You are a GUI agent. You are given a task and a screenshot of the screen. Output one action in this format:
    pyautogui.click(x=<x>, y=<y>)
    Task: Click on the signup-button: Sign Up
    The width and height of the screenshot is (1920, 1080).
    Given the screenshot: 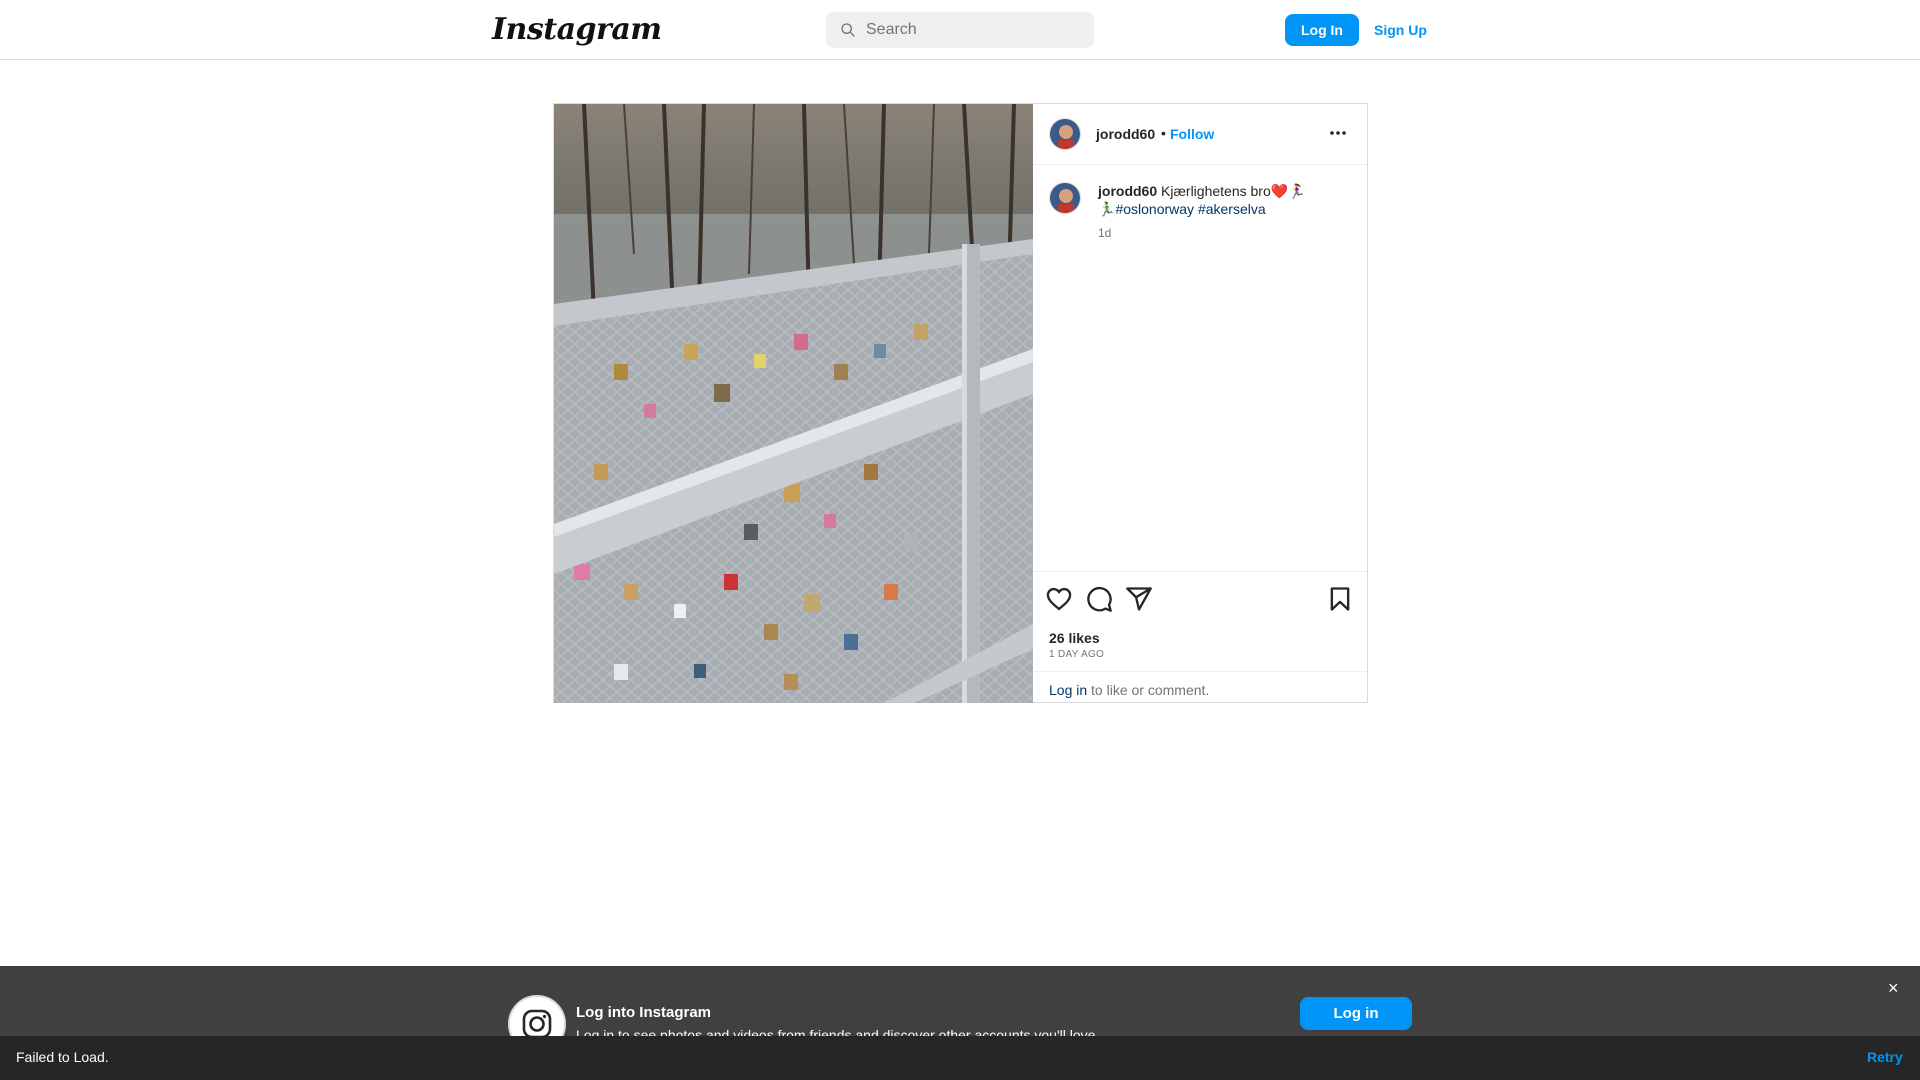 What is the action you would take?
    pyautogui.click(x=1400, y=30)
    